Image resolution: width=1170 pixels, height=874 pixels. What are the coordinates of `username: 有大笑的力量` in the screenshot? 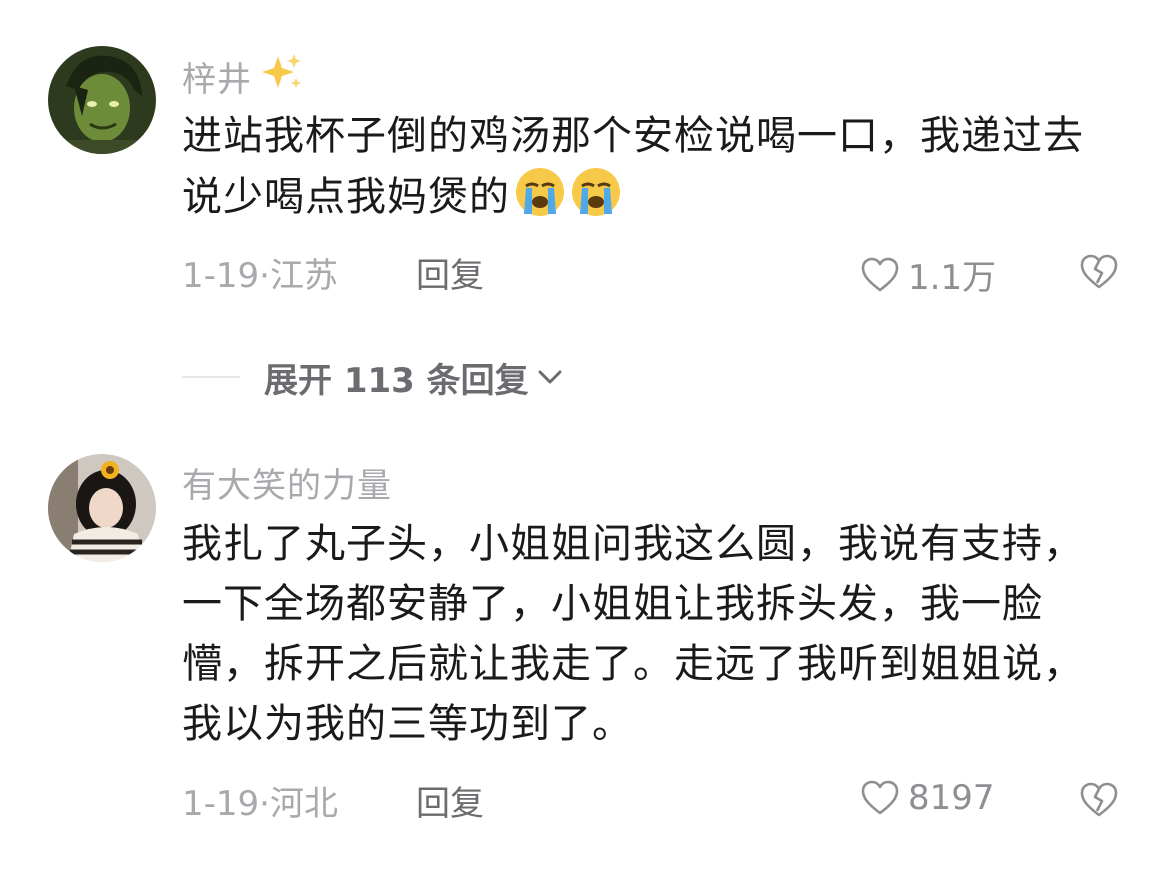 It's located at (287, 482).